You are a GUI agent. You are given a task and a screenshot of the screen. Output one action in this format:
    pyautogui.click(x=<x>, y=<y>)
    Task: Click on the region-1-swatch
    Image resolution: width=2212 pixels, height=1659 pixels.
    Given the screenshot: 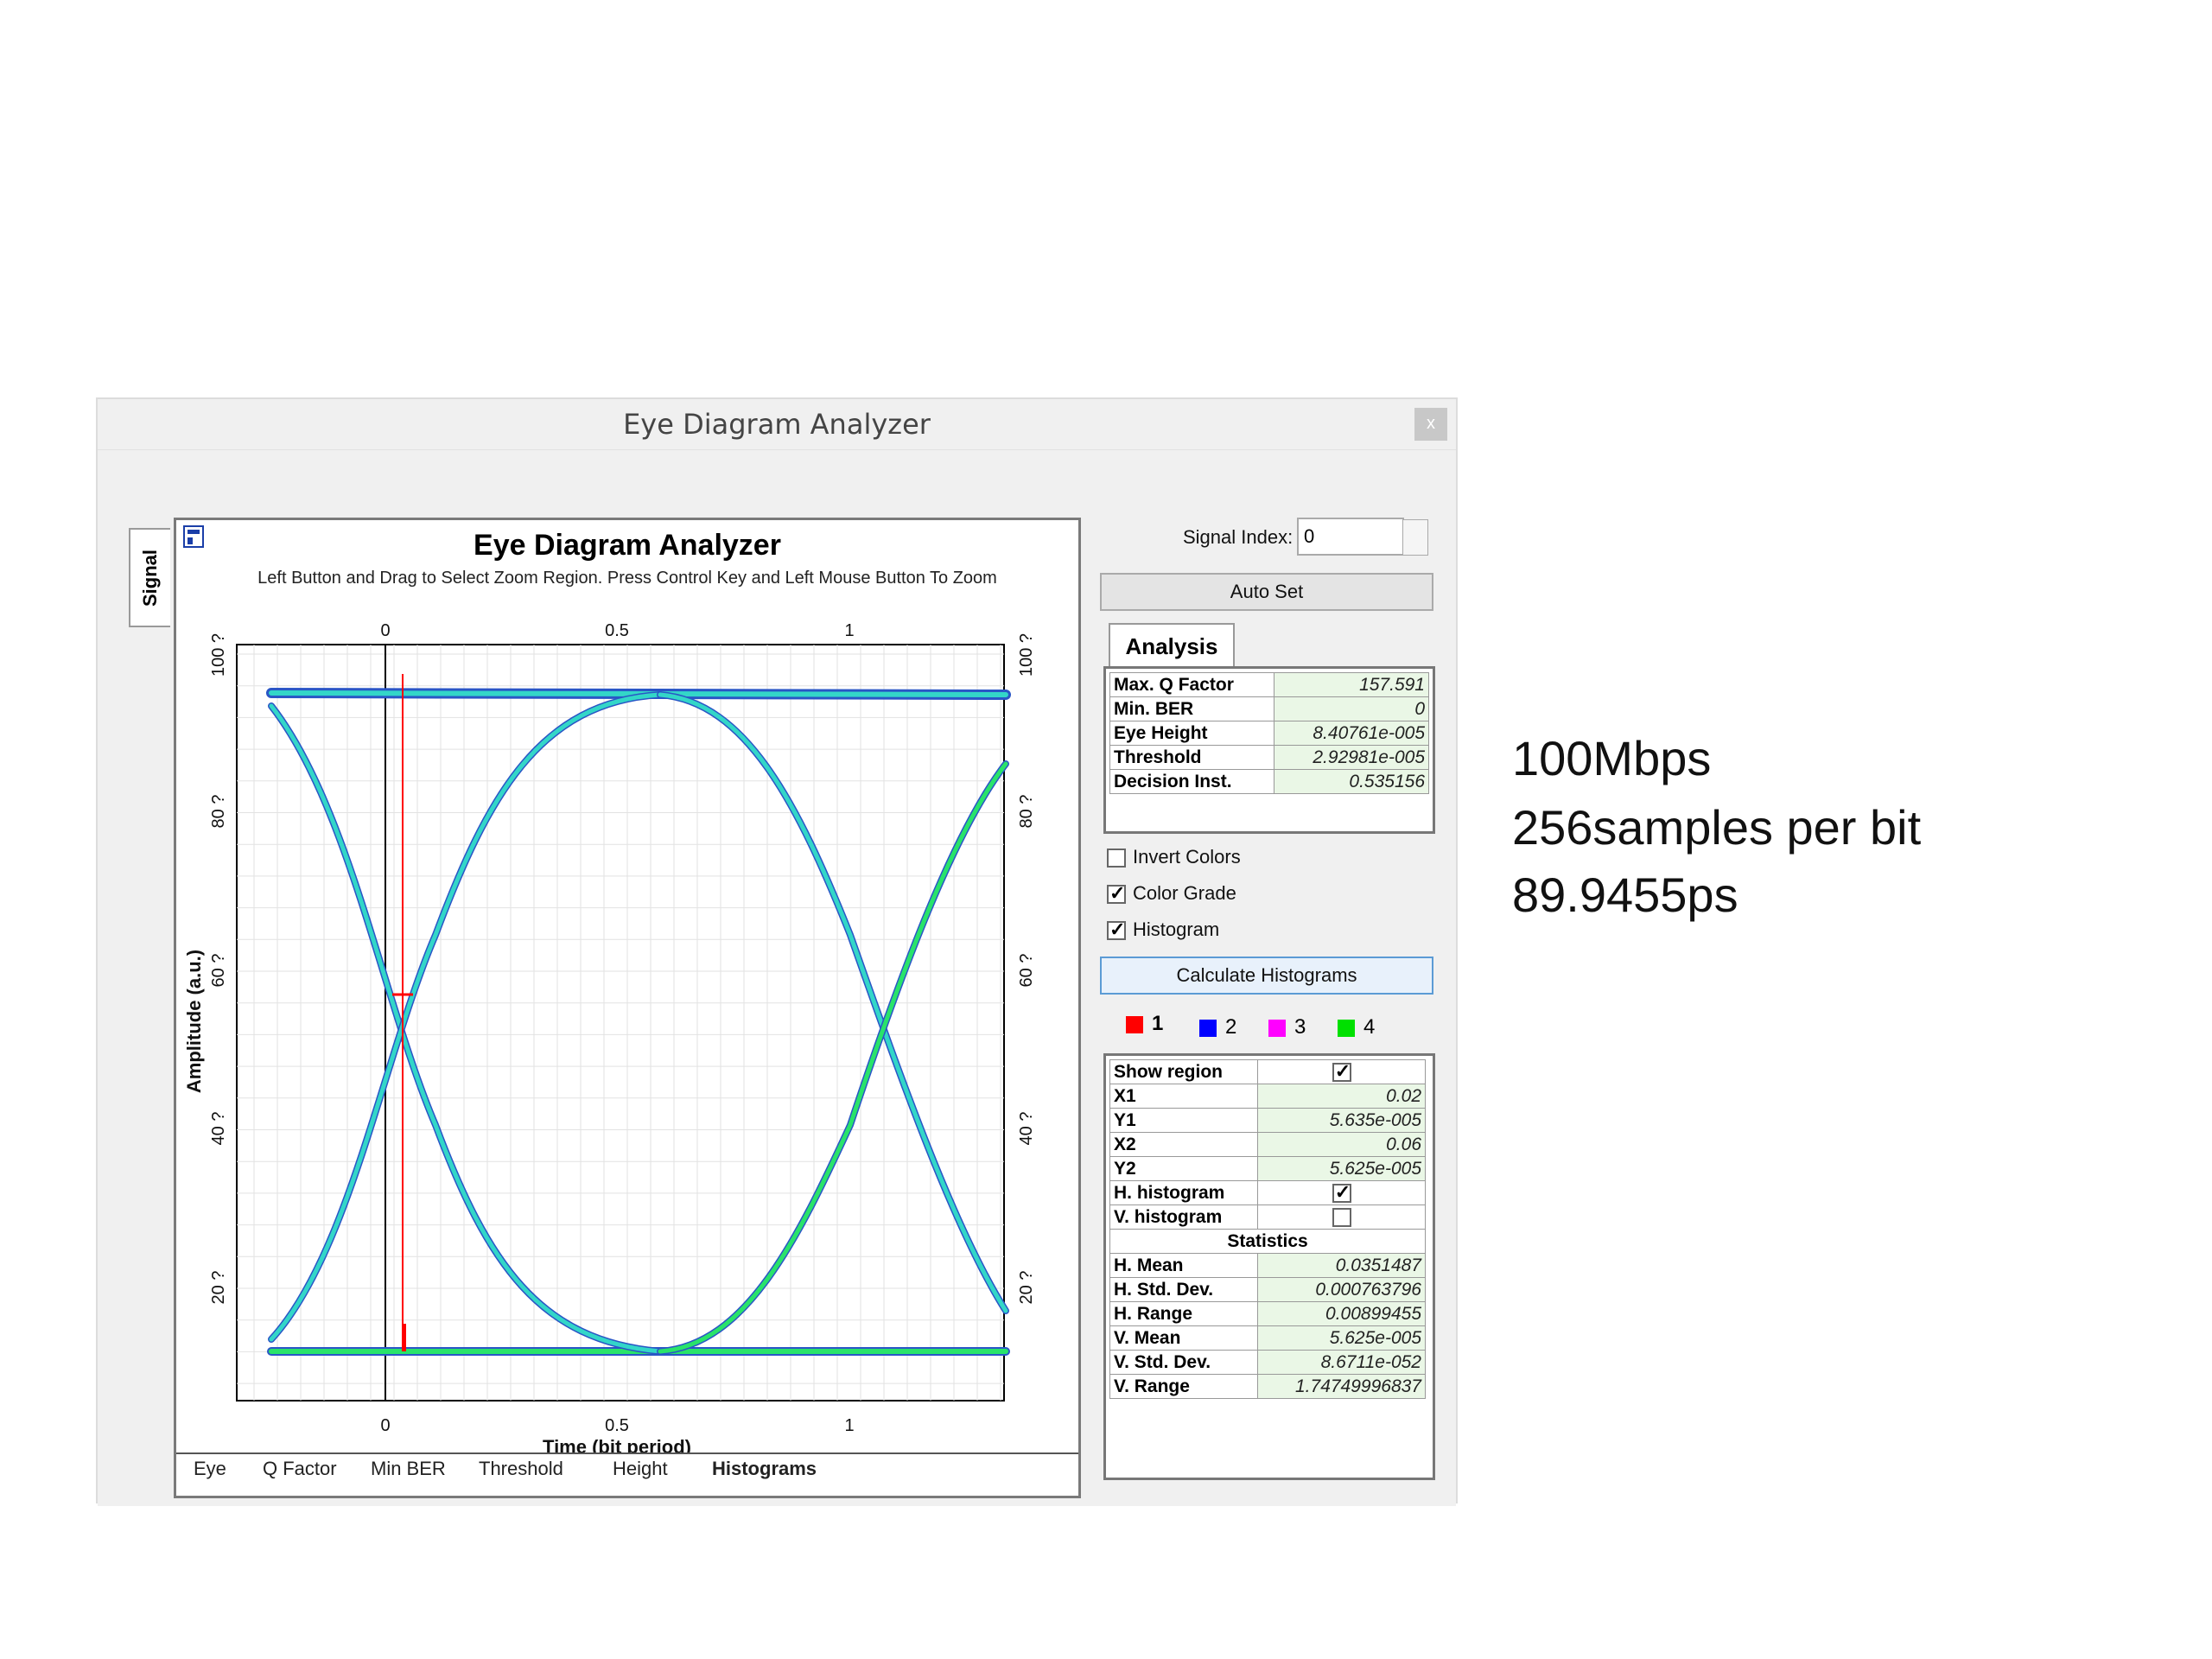 What is the action you would take?
    pyautogui.click(x=1134, y=1024)
    